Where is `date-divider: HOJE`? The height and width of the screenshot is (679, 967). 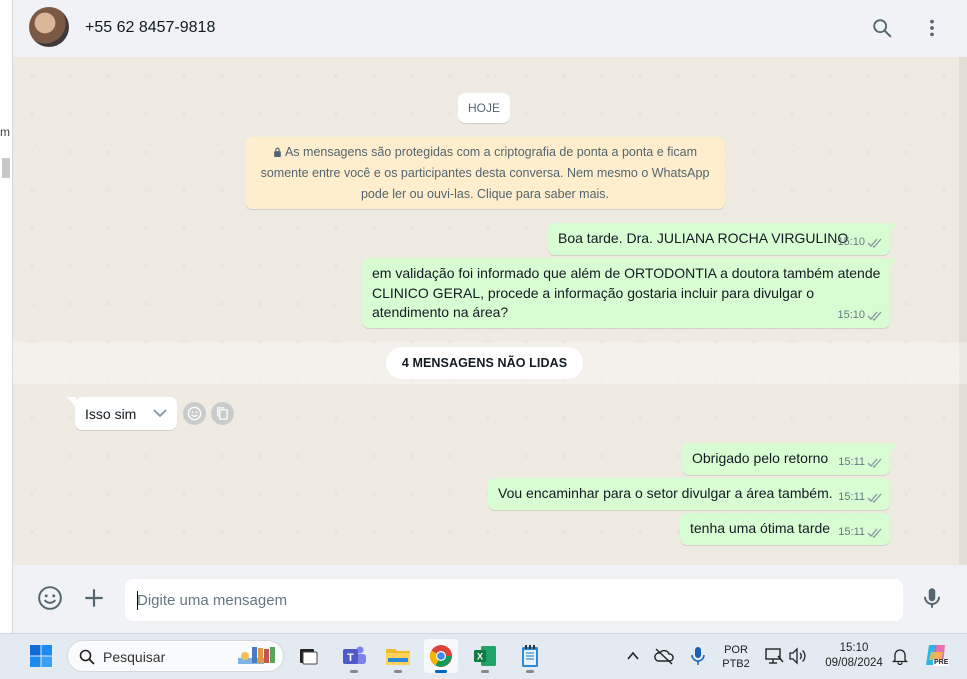 date-divider: HOJE is located at coordinates (484, 108).